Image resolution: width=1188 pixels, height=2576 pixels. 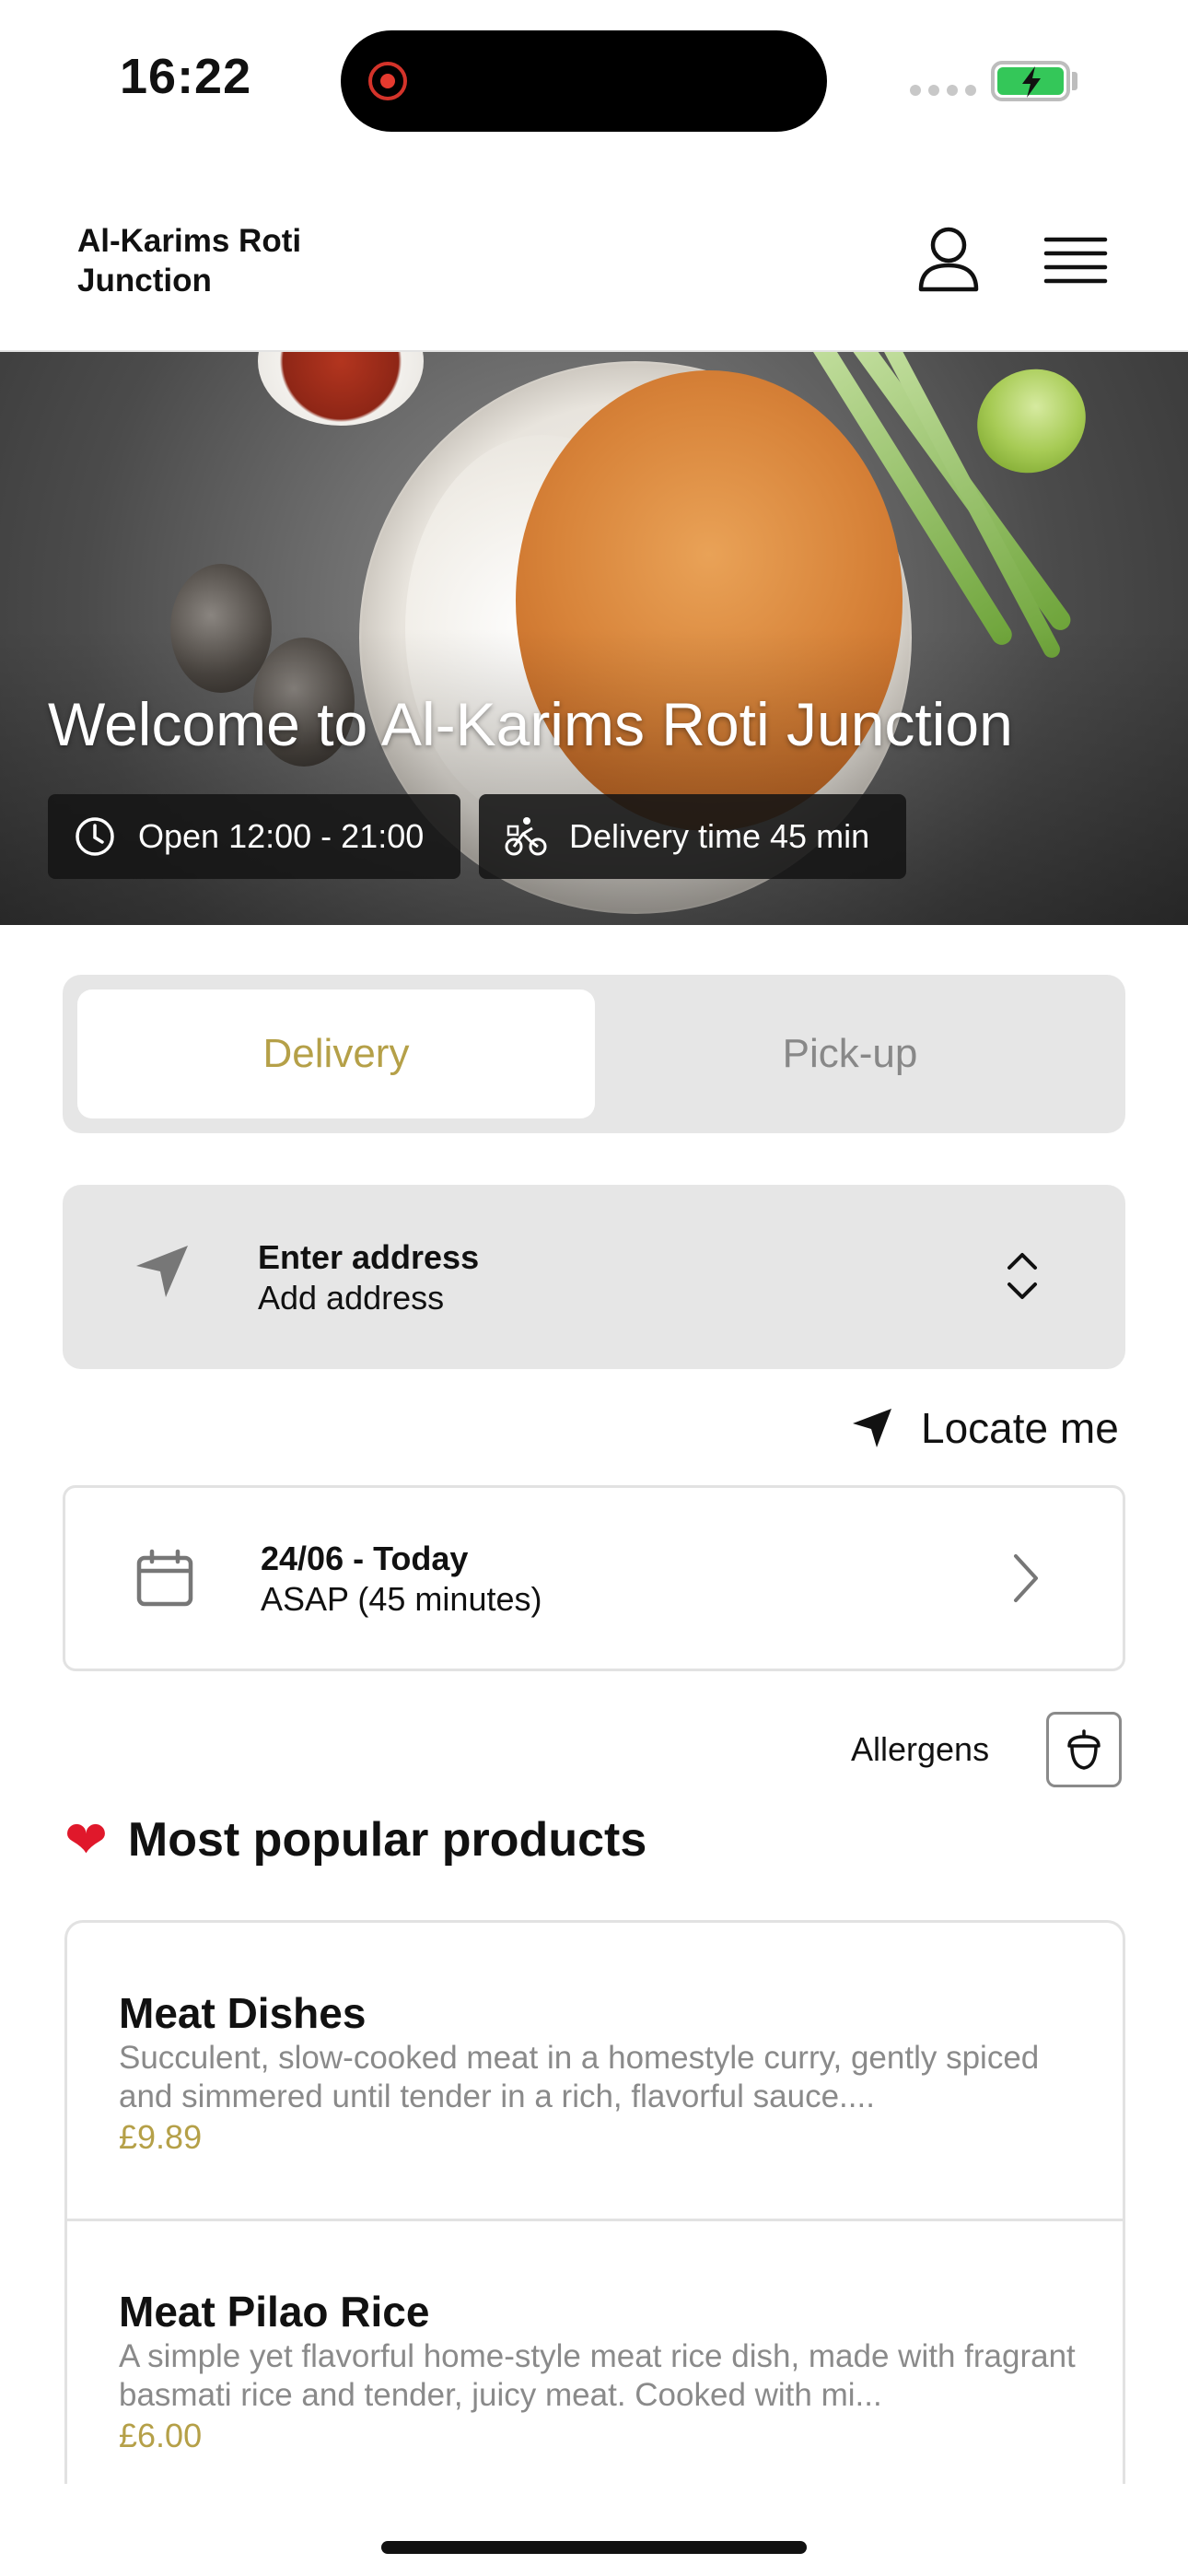 What do you see at coordinates (594, 1578) in the screenshot?
I see `delivery-time-selector: 24/06 - Today ASAP (45 minutes)` at bounding box center [594, 1578].